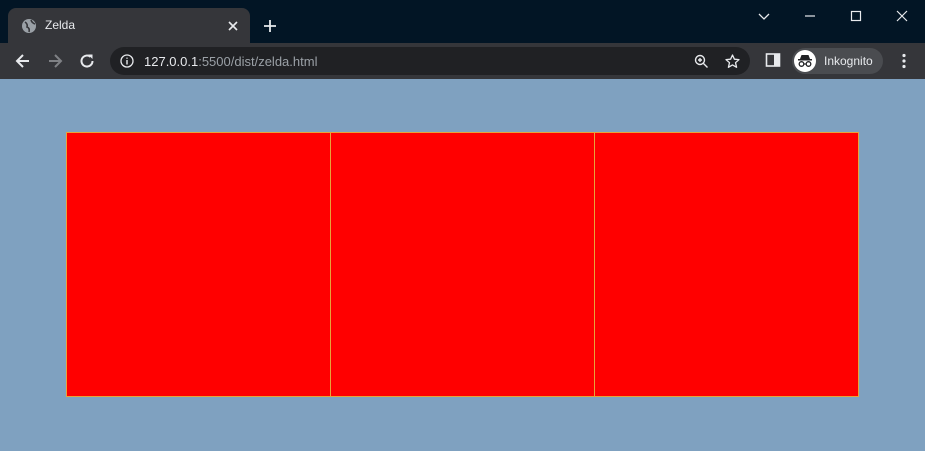  Describe the element at coordinates (732, 61) in the screenshot. I see `star-icon` at that location.